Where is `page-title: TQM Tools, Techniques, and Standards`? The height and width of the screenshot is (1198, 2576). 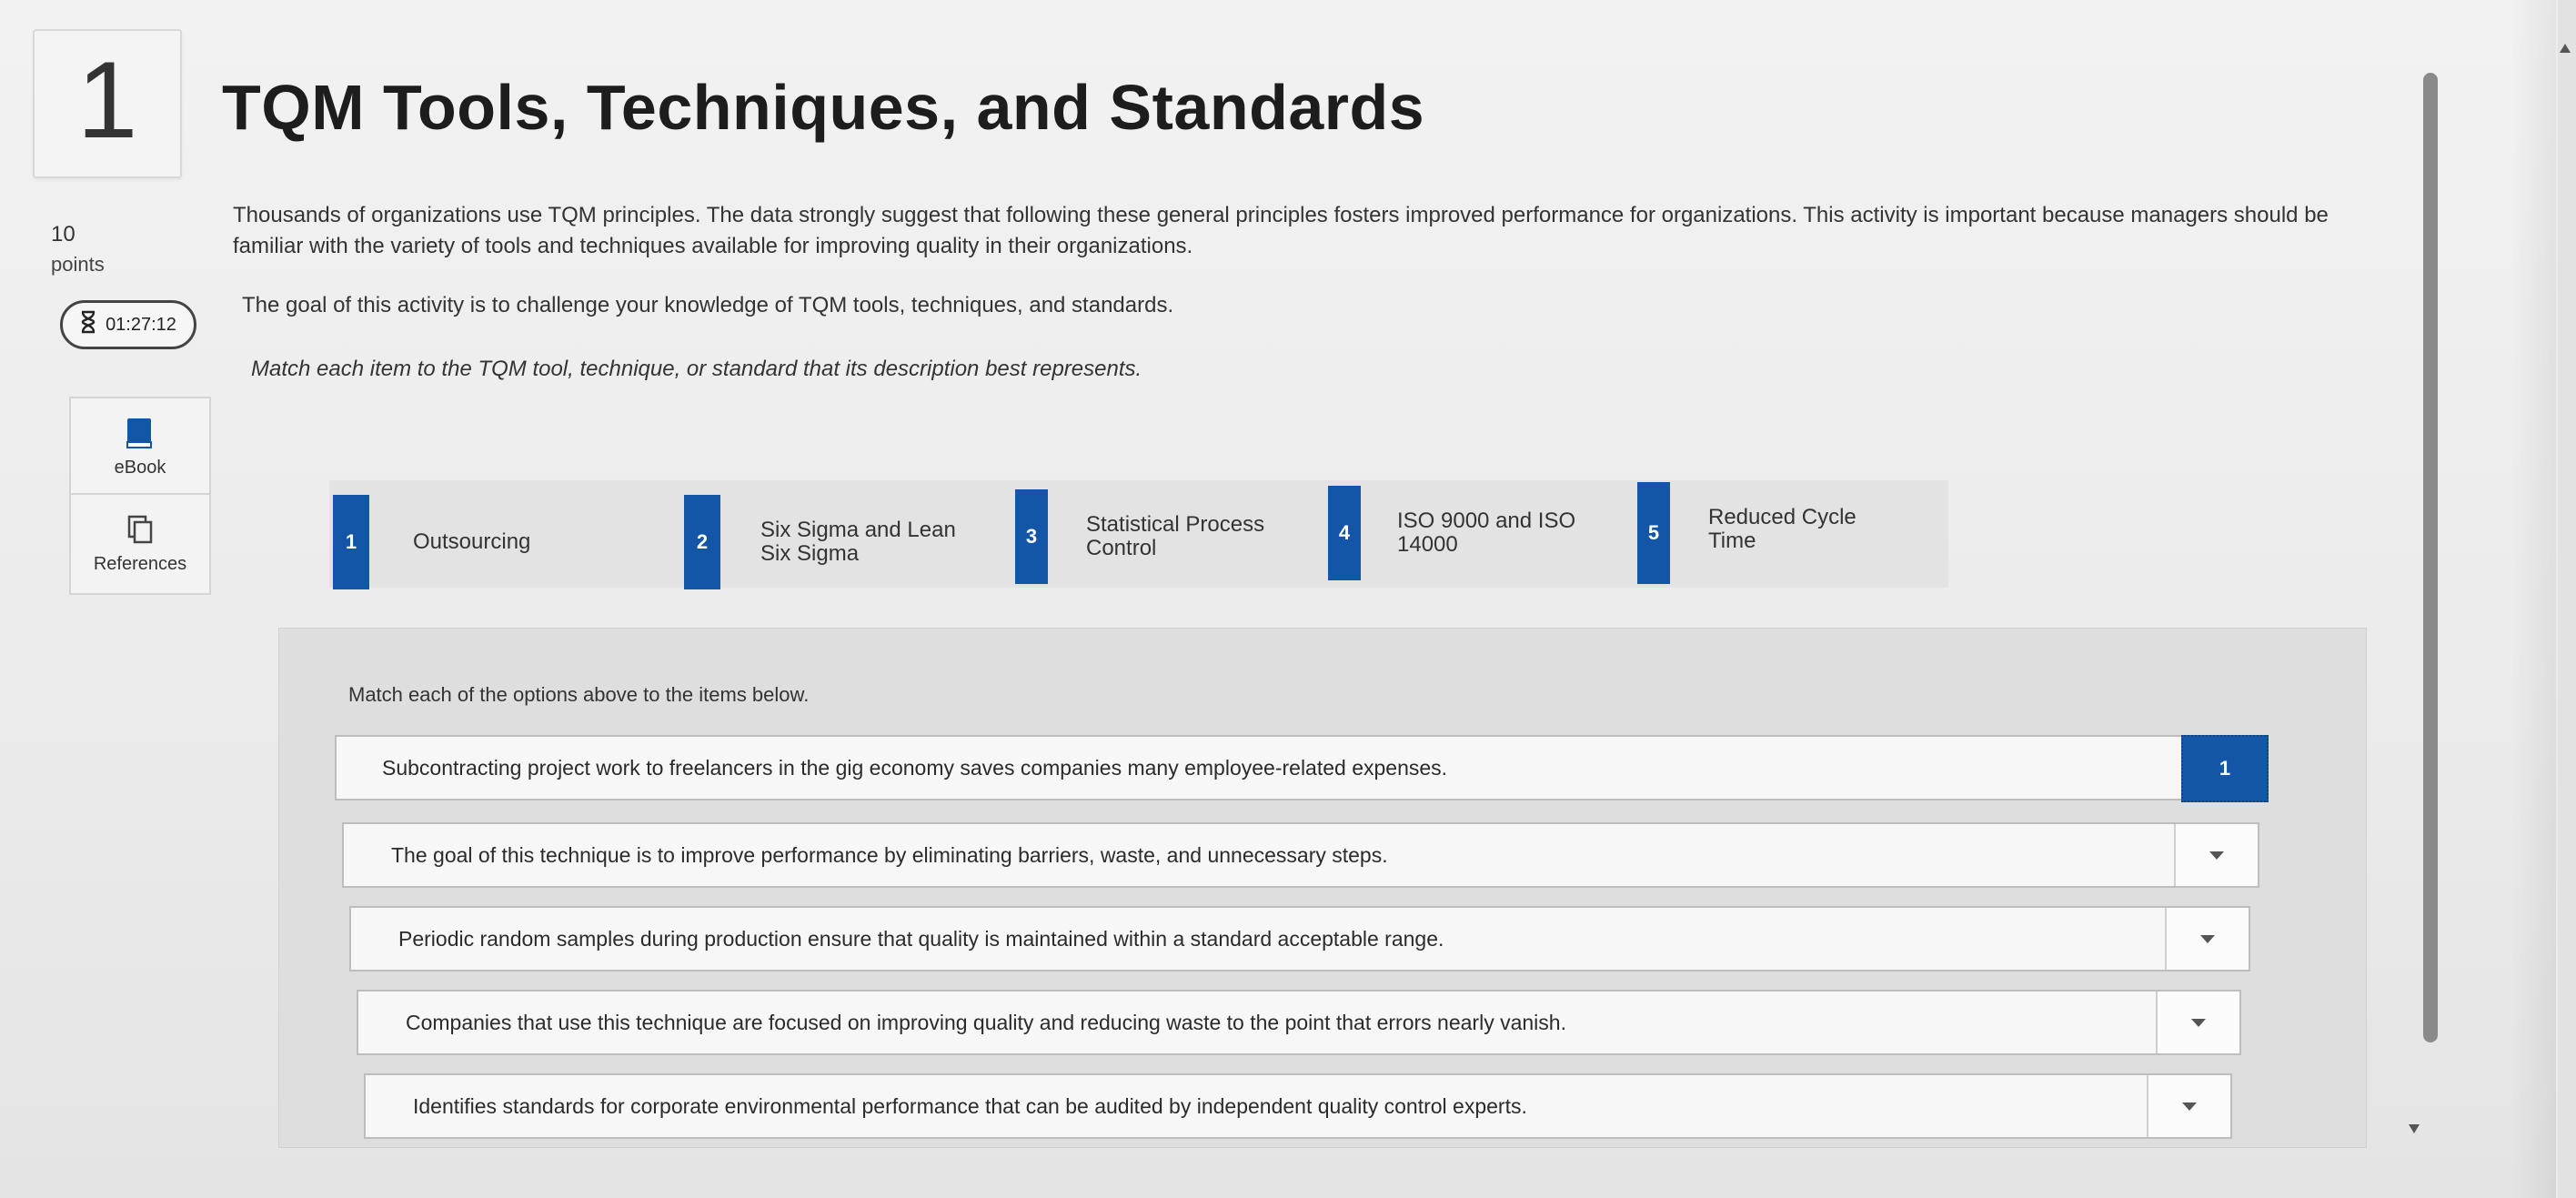 page-title: TQM Tools, Techniques, and Standards is located at coordinates (823, 107).